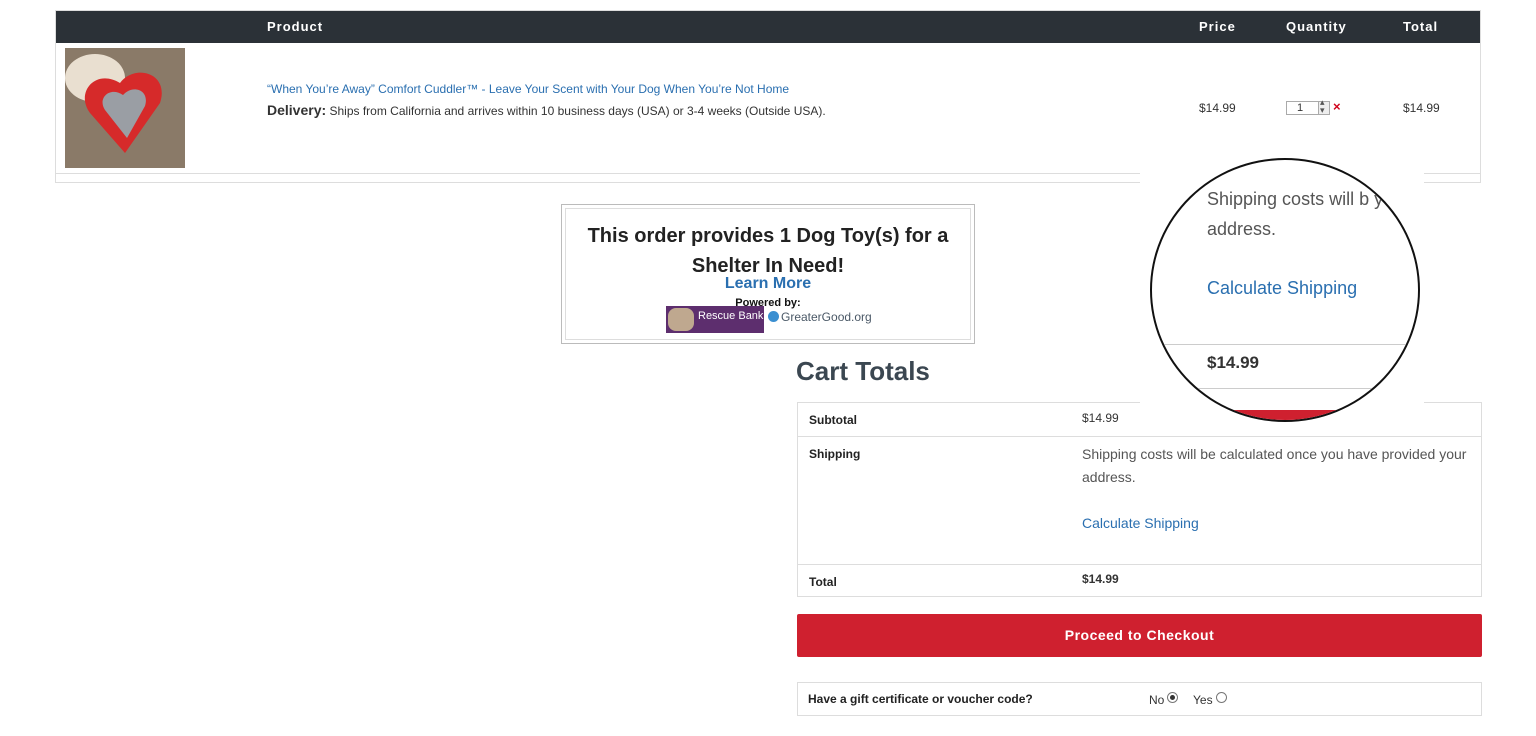 The width and height of the screenshot is (1536, 736). What do you see at coordinates (1164, 699) in the screenshot?
I see `gift-option-no: No` at bounding box center [1164, 699].